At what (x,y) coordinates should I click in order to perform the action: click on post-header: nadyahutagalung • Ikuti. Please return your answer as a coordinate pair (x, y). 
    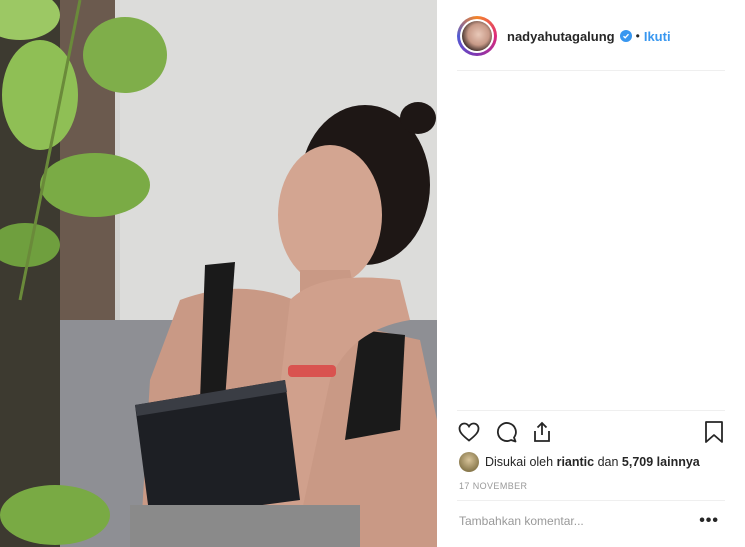
    Looking at the image, I should click on (591, 36).